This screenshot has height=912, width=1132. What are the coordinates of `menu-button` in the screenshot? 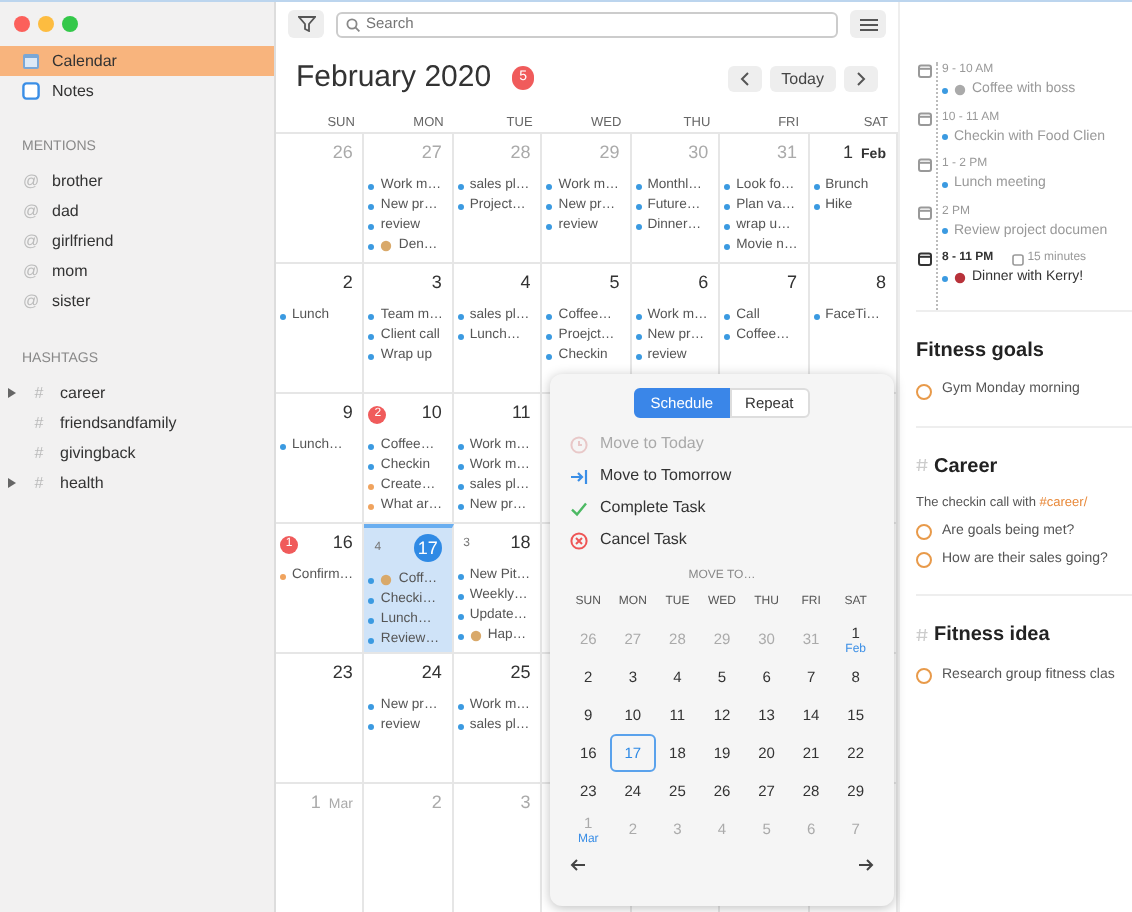 It's located at (868, 24).